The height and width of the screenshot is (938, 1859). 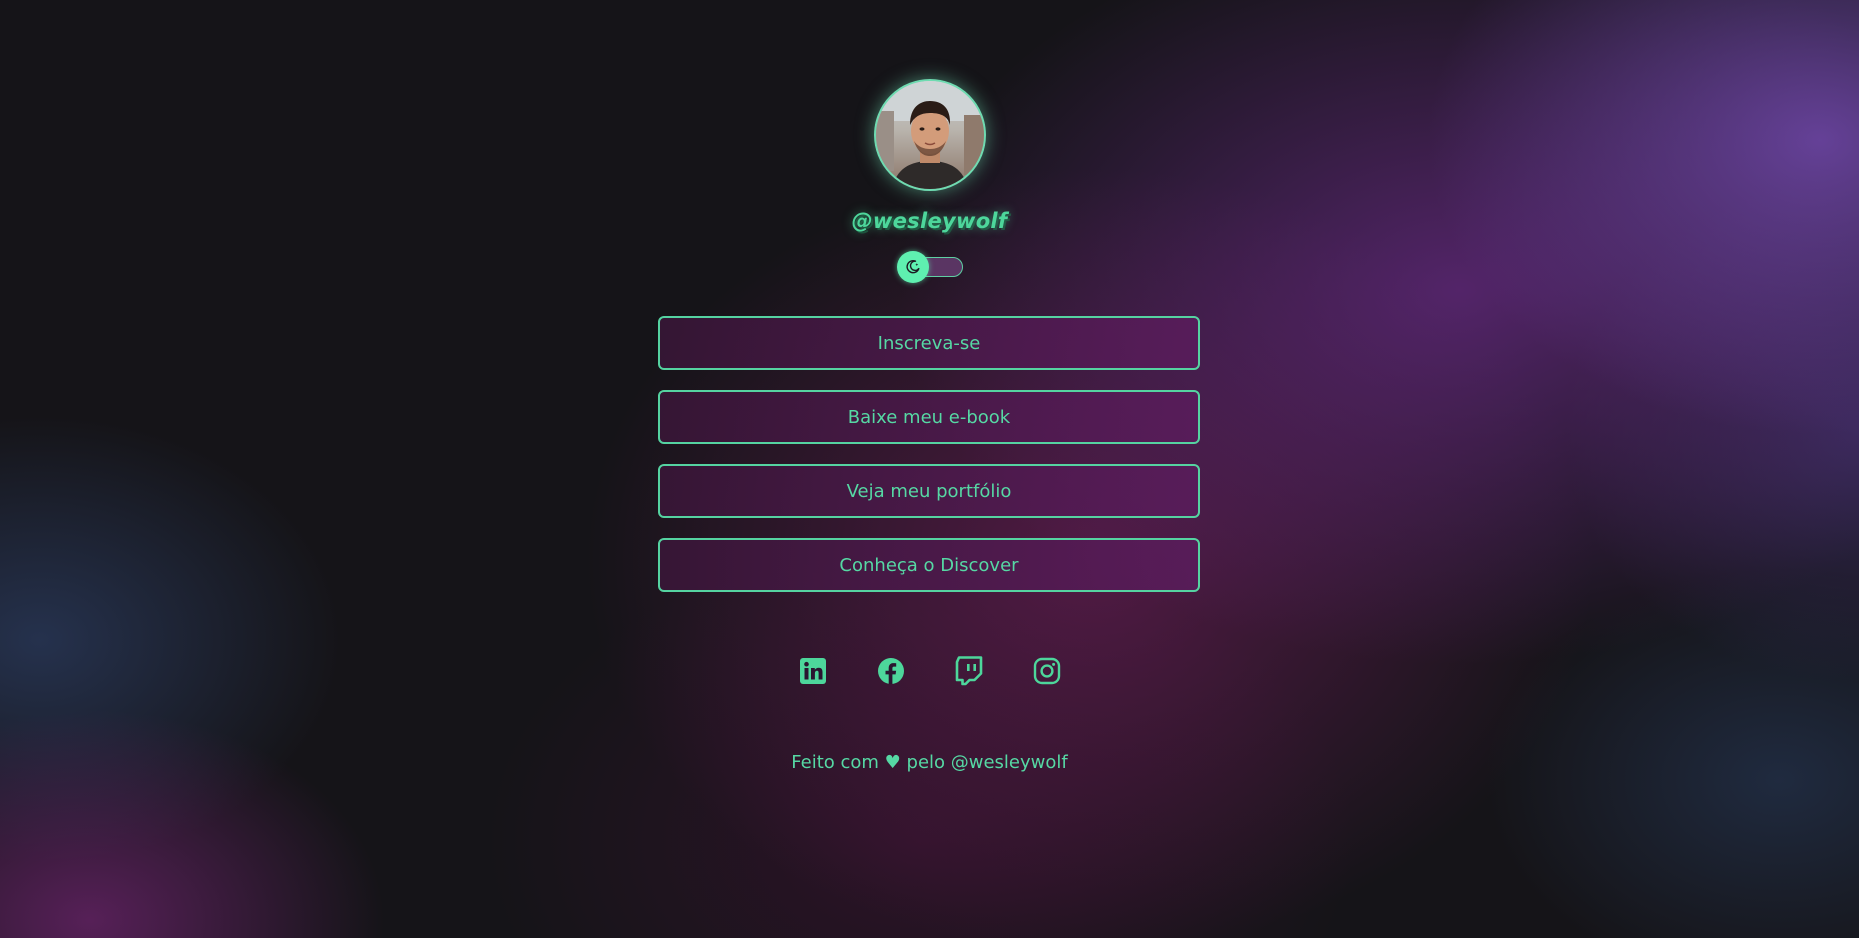 I want to click on link-button-portfolio: Veja meu portfólio, so click(x=929, y=491).